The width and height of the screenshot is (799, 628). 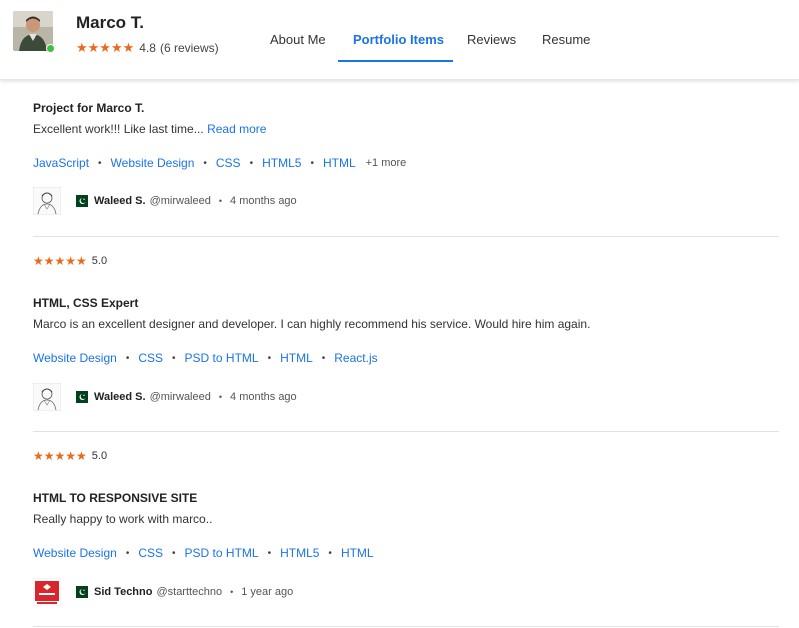 I want to click on review-time: 1 year ago, so click(x=267, y=592).